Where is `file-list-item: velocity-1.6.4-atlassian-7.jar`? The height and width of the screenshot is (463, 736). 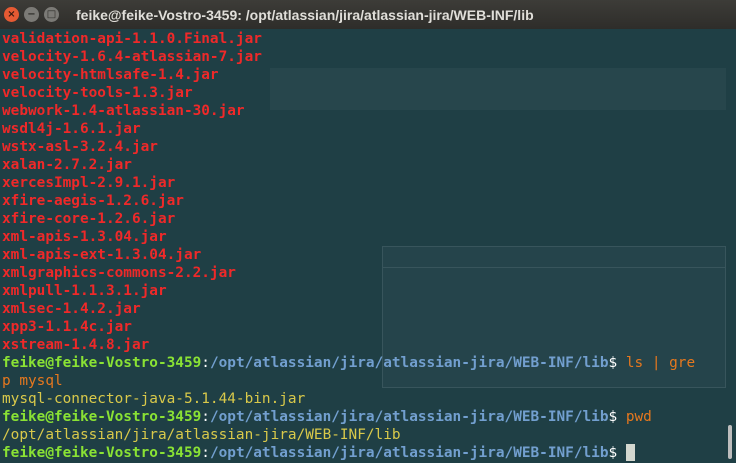 file-list-item: velocity-1.6.4-atlassian-7.jar is located at coordinates (362, 57).